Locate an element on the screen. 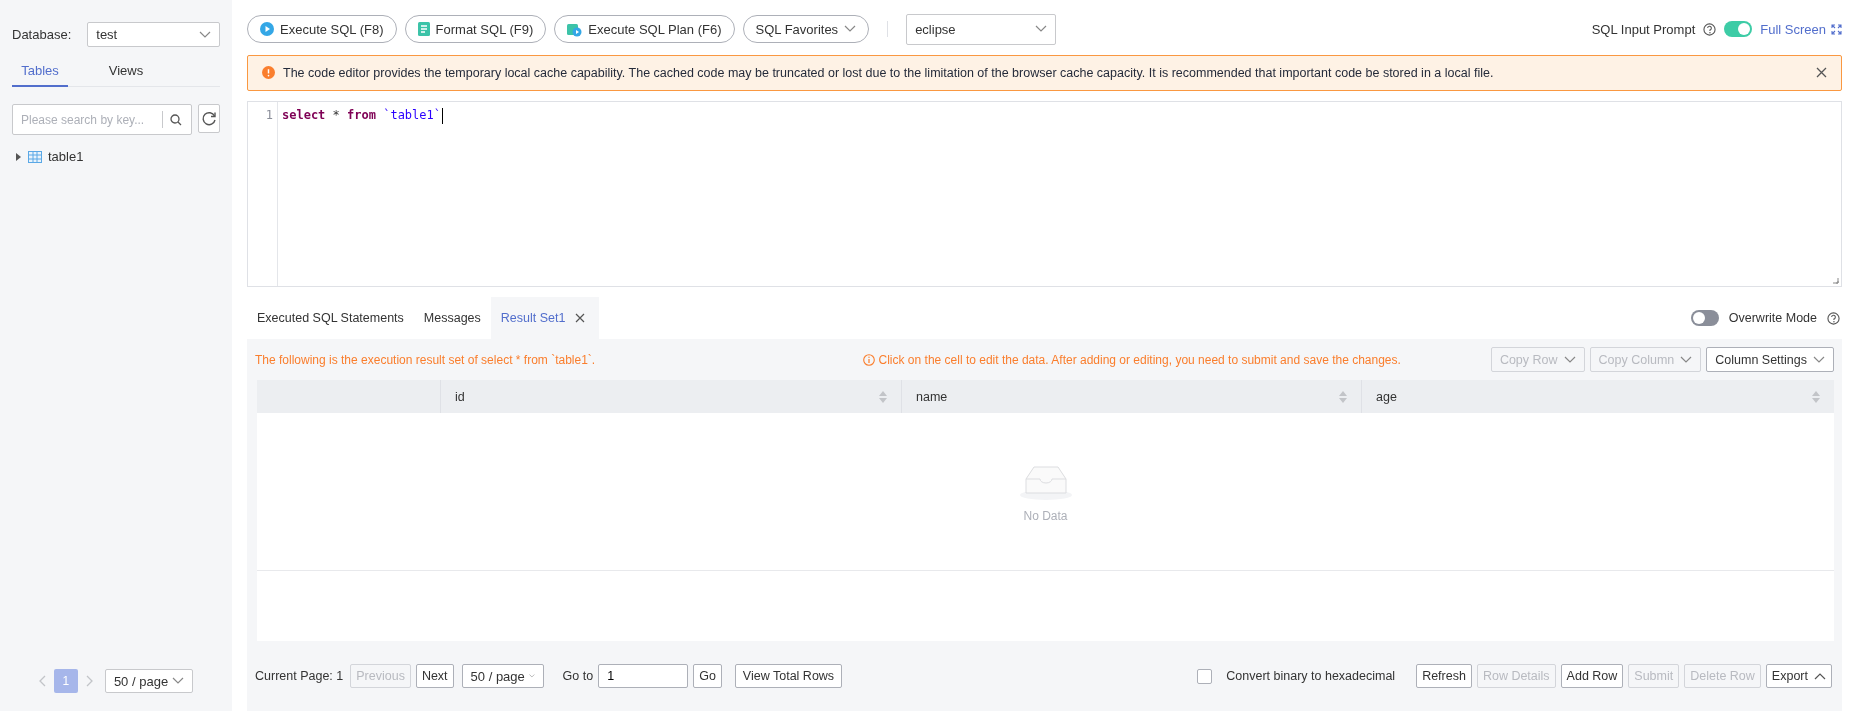  sidebar-tab: Views is located at coordinates (126, 73).